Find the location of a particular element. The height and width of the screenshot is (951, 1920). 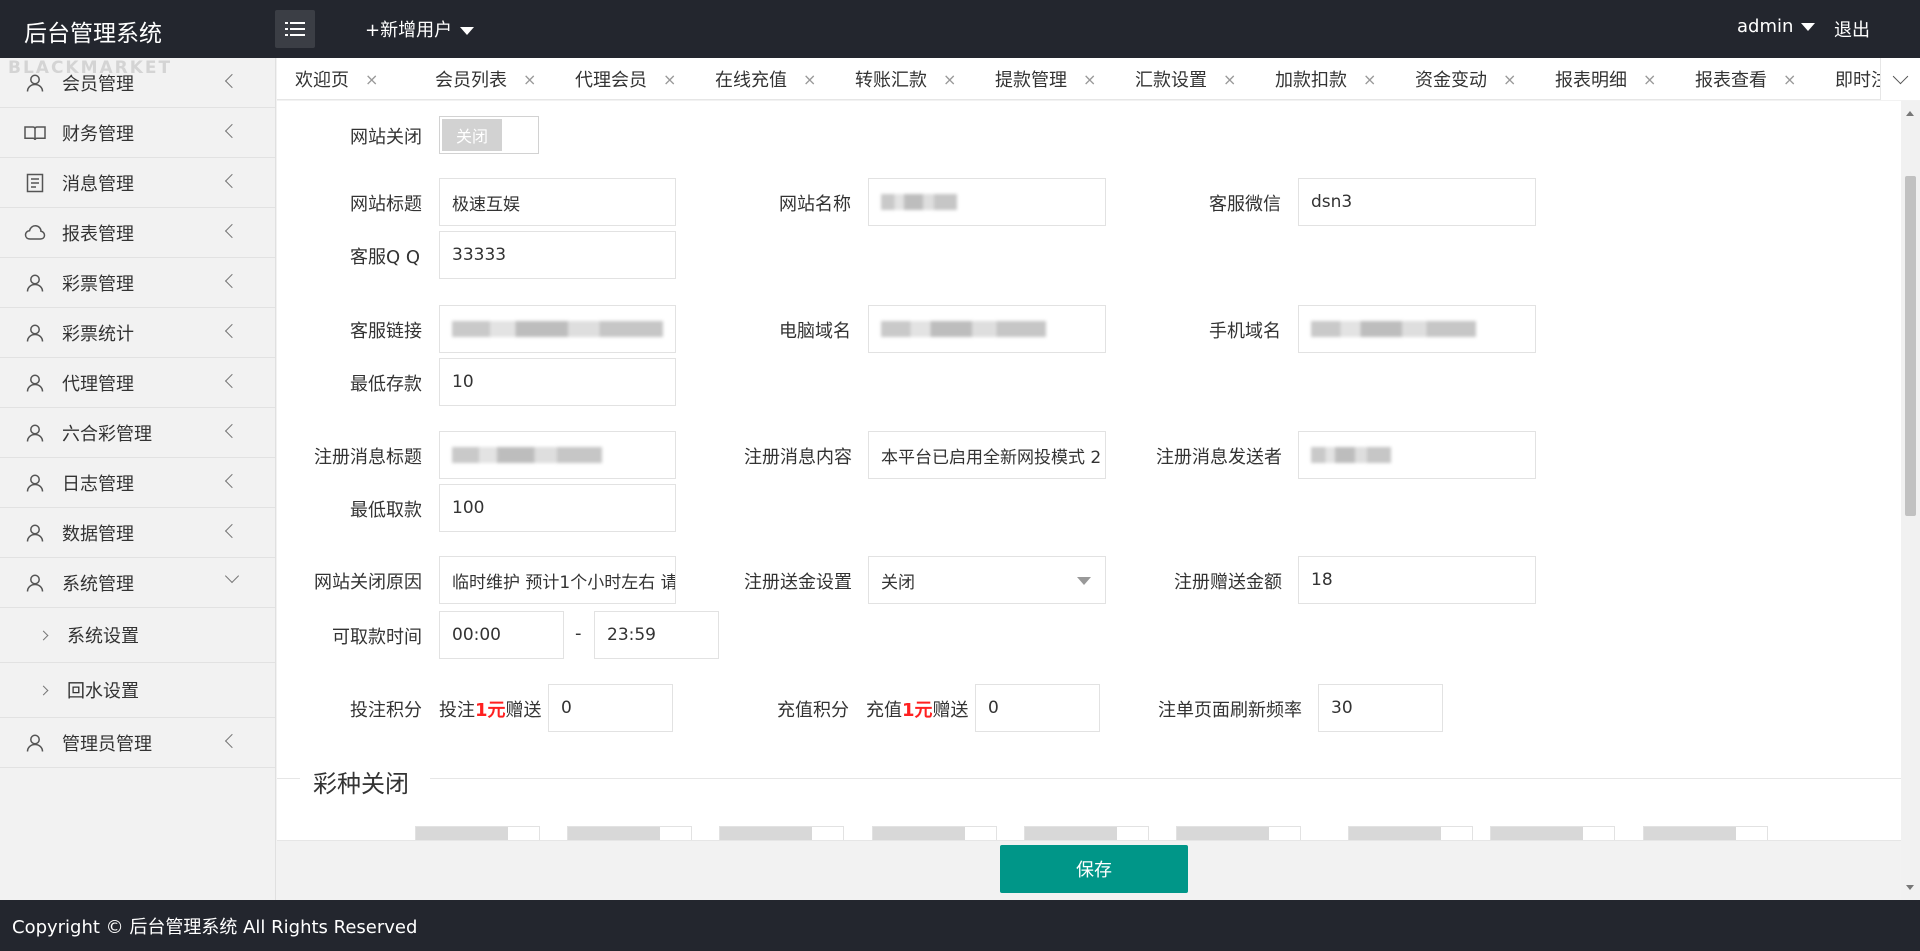

sidebar-item-3: 消息管理 is located at coordinates (137, 183).